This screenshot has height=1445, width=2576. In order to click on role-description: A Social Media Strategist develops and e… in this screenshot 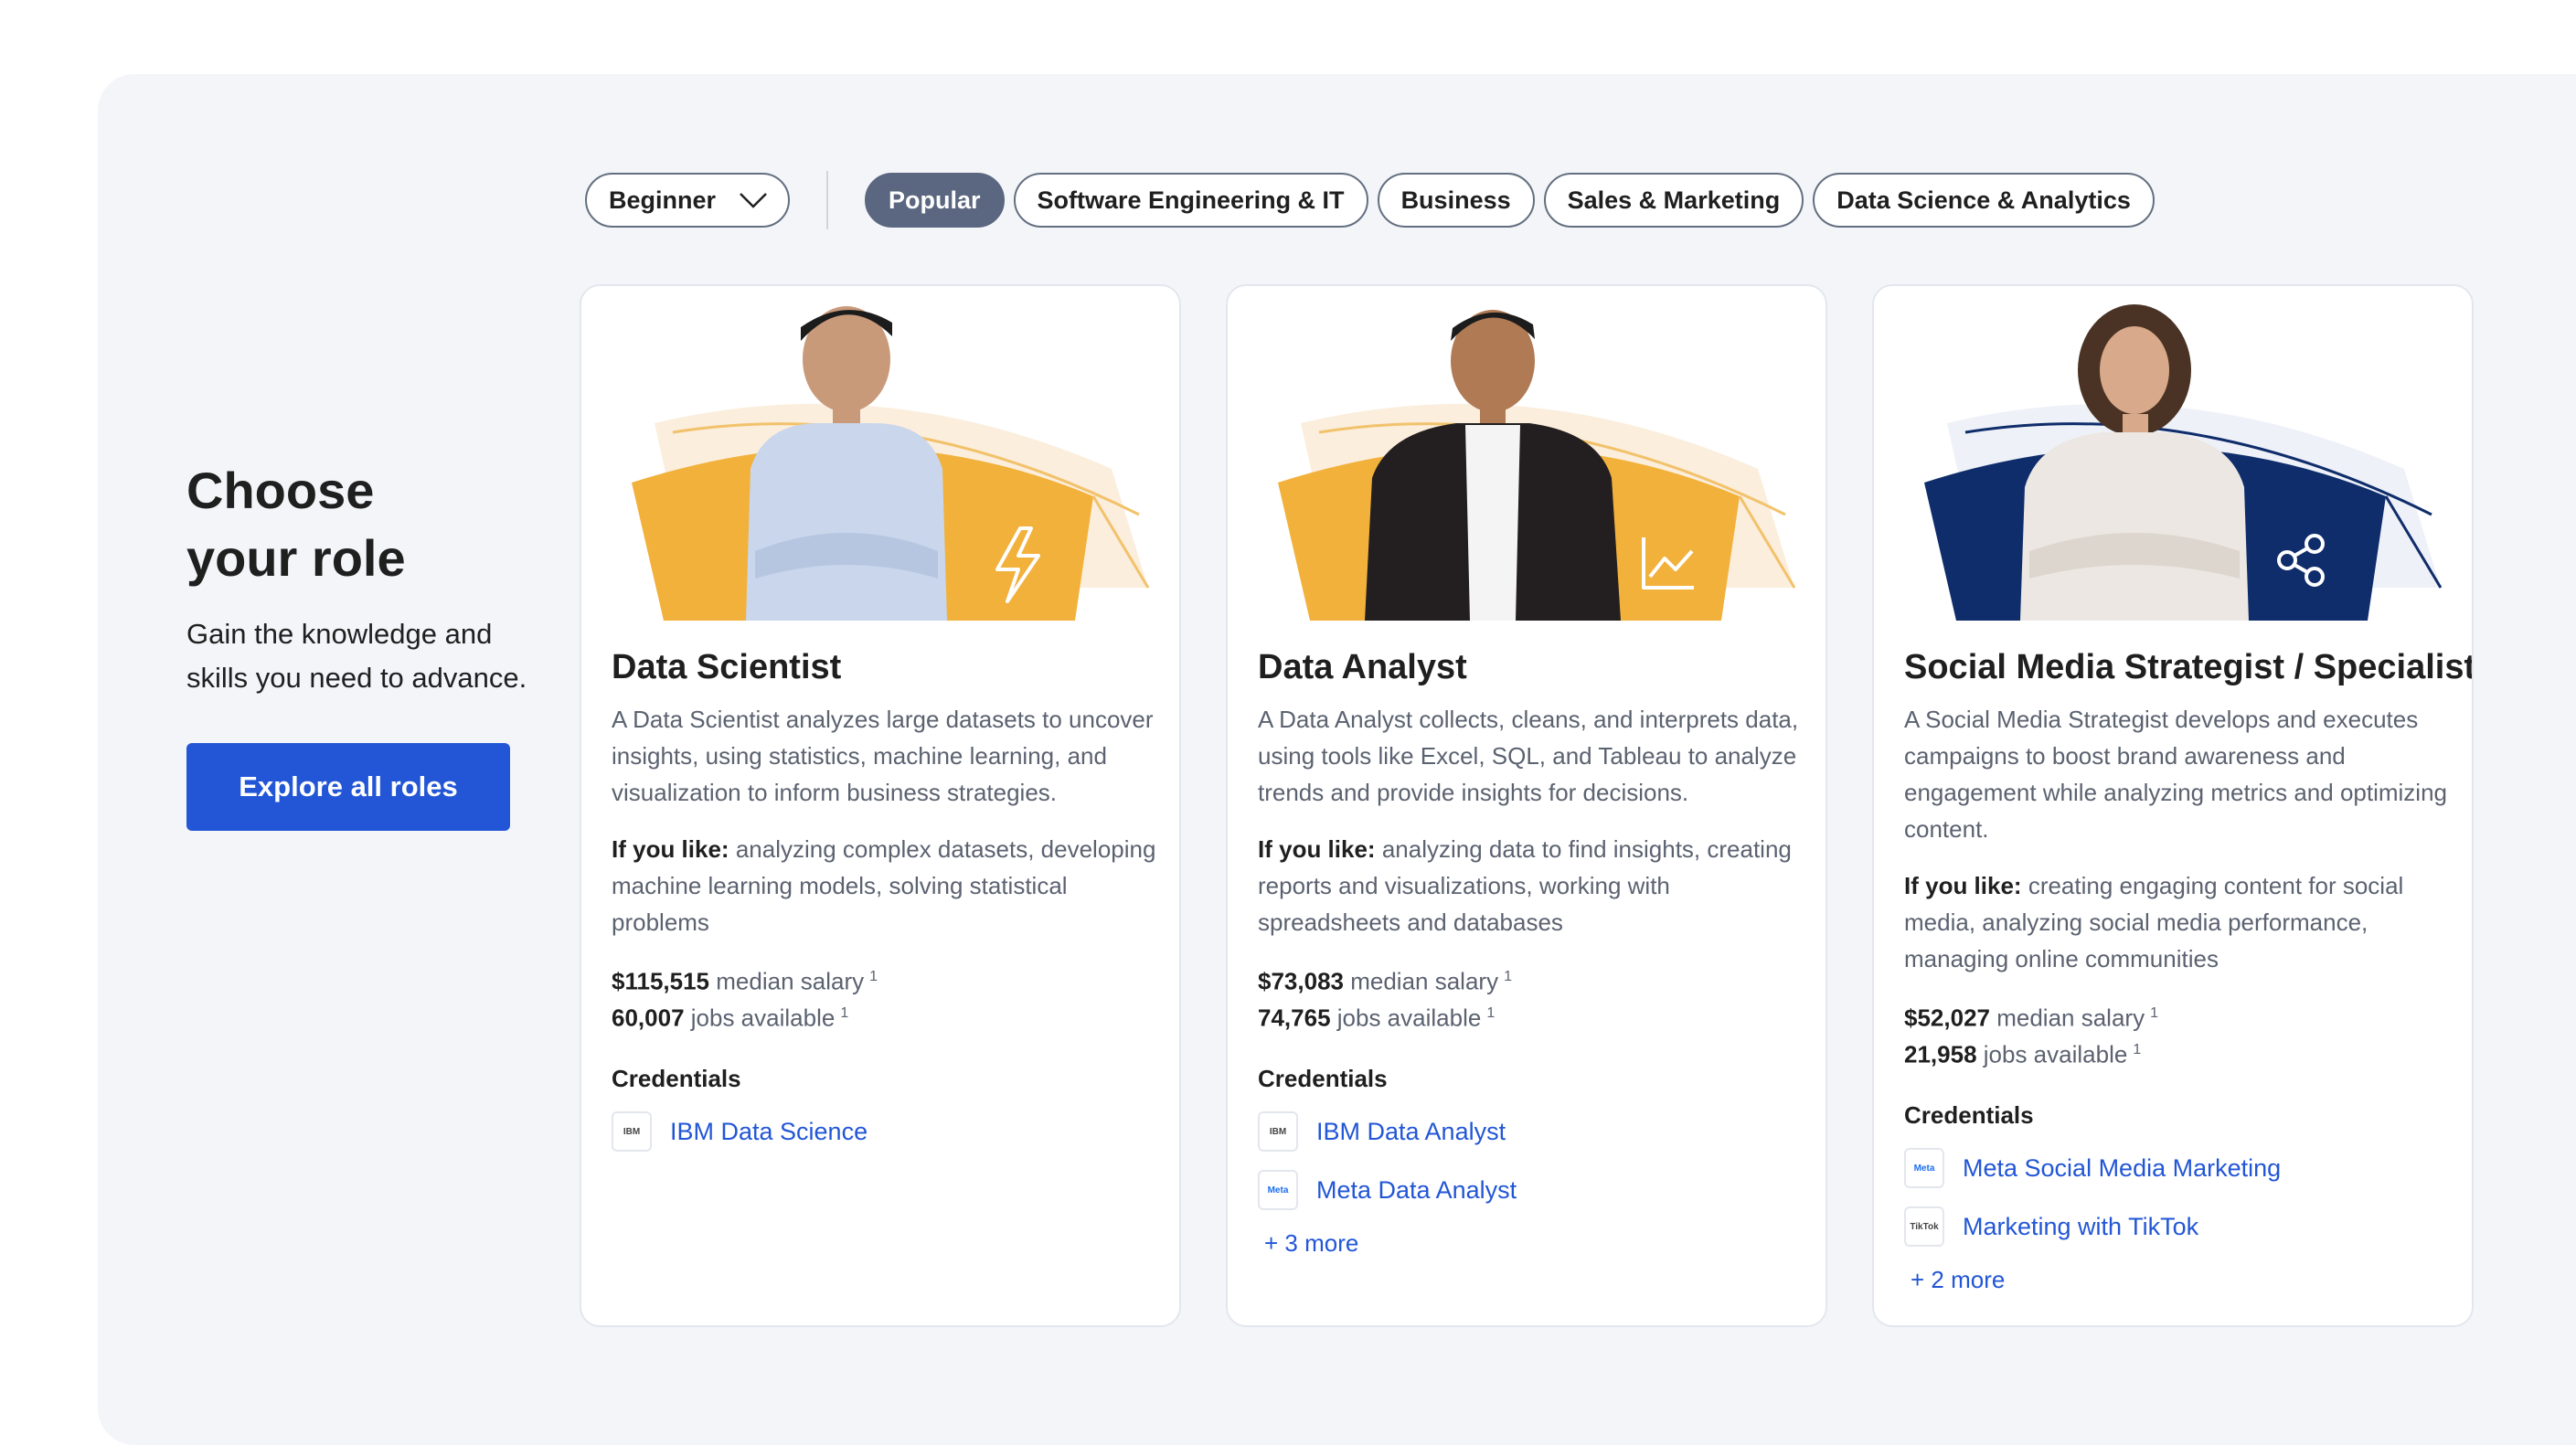, I will do `click(2175, 775)`.